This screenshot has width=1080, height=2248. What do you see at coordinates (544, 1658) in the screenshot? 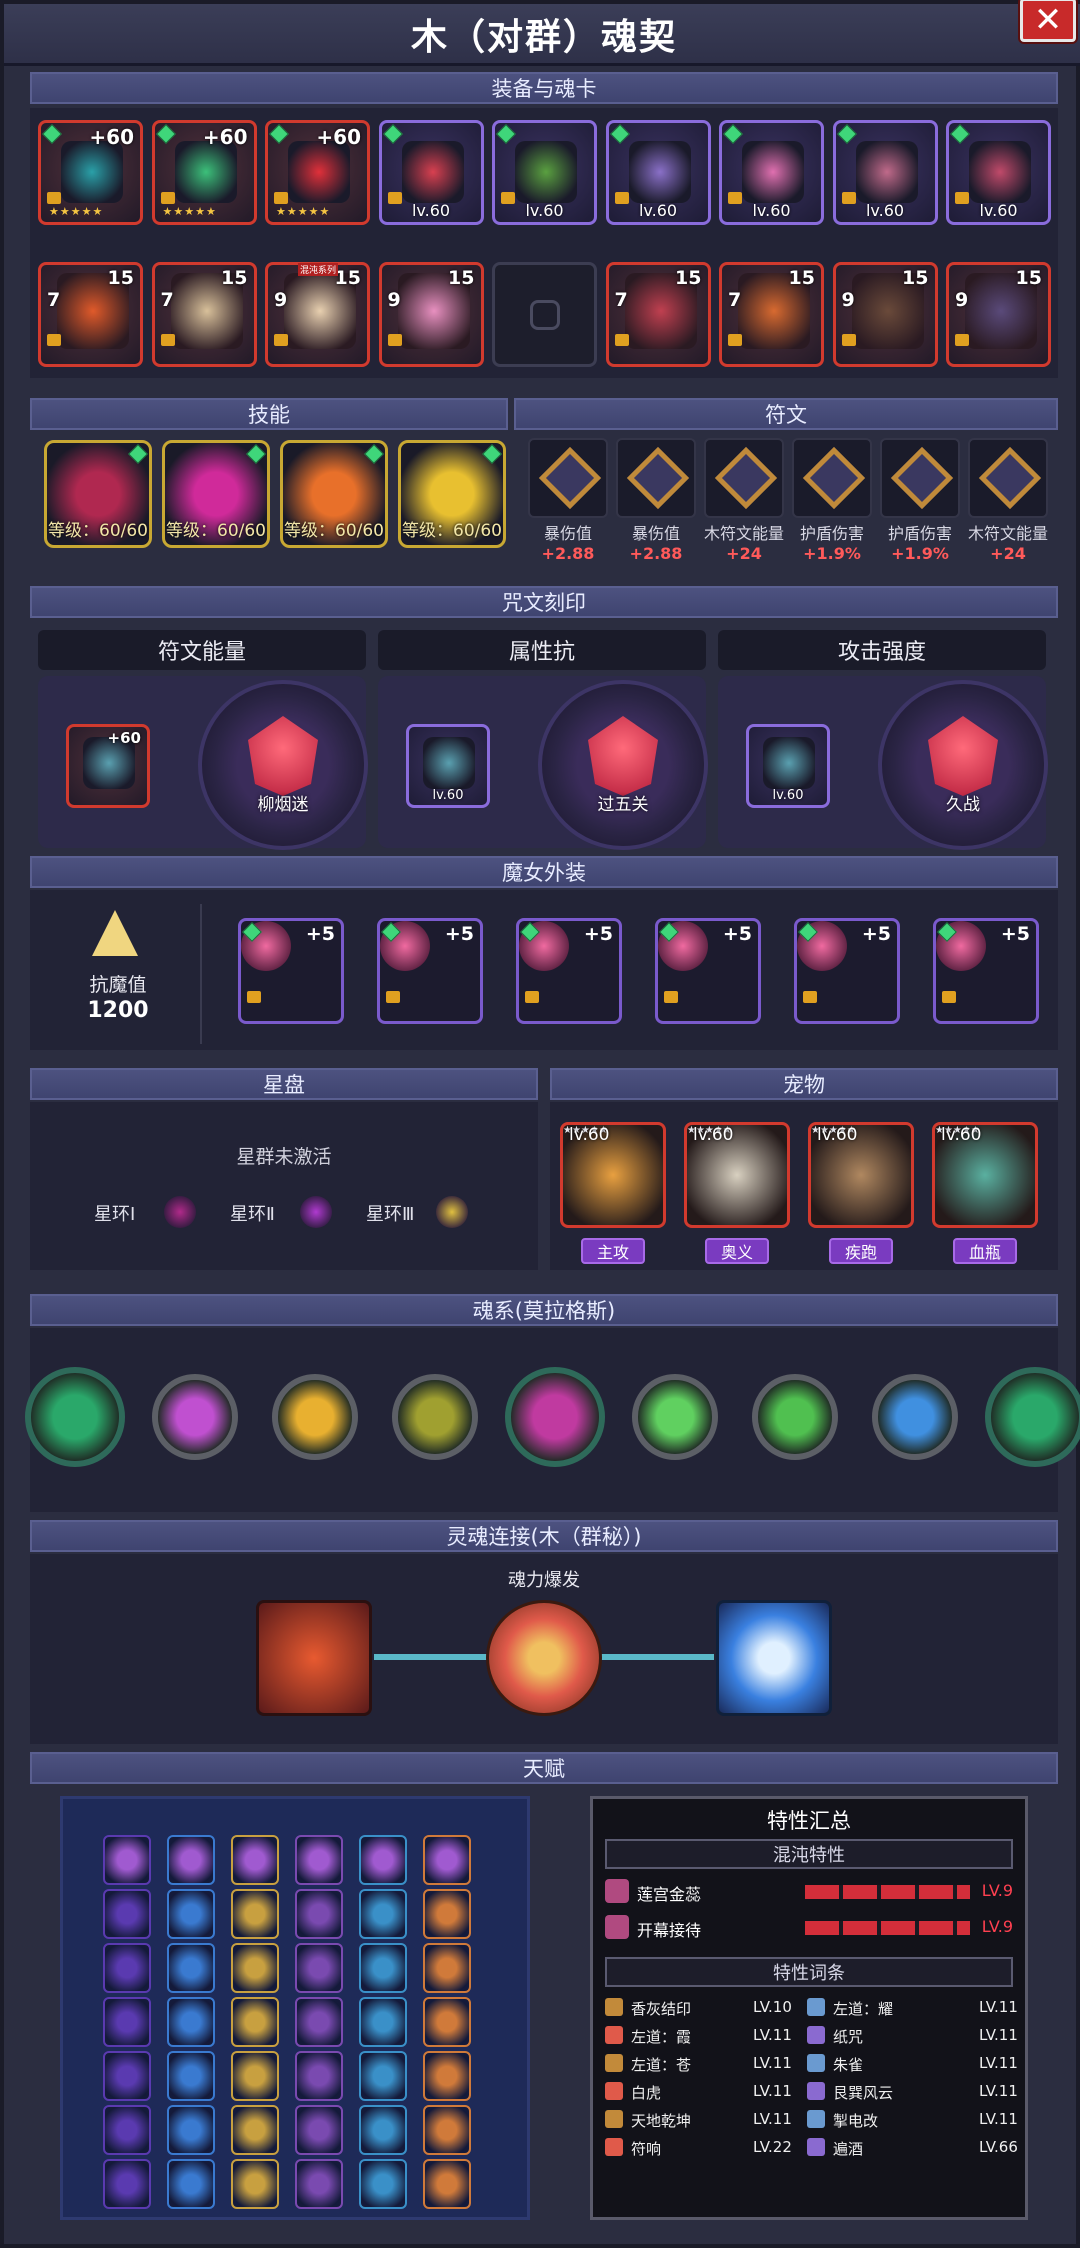
I see `soul-link-node-shield` at bounding box center [544, 1658].